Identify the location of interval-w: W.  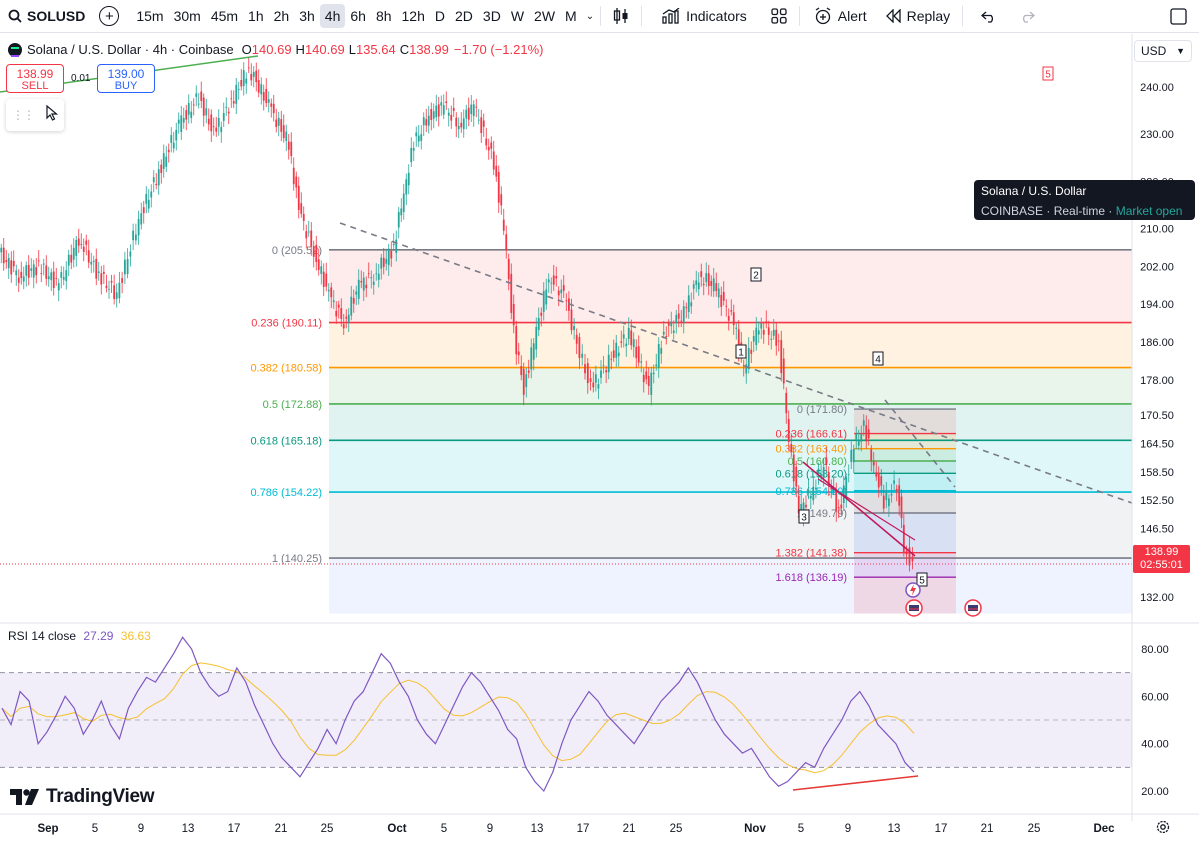
(517, 16).